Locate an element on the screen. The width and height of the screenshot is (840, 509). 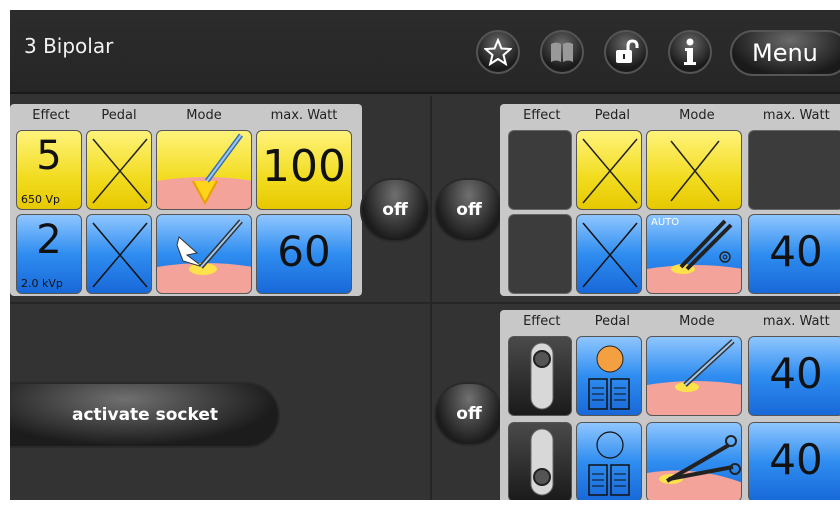
info-icon is located at coordinates (690, 51).